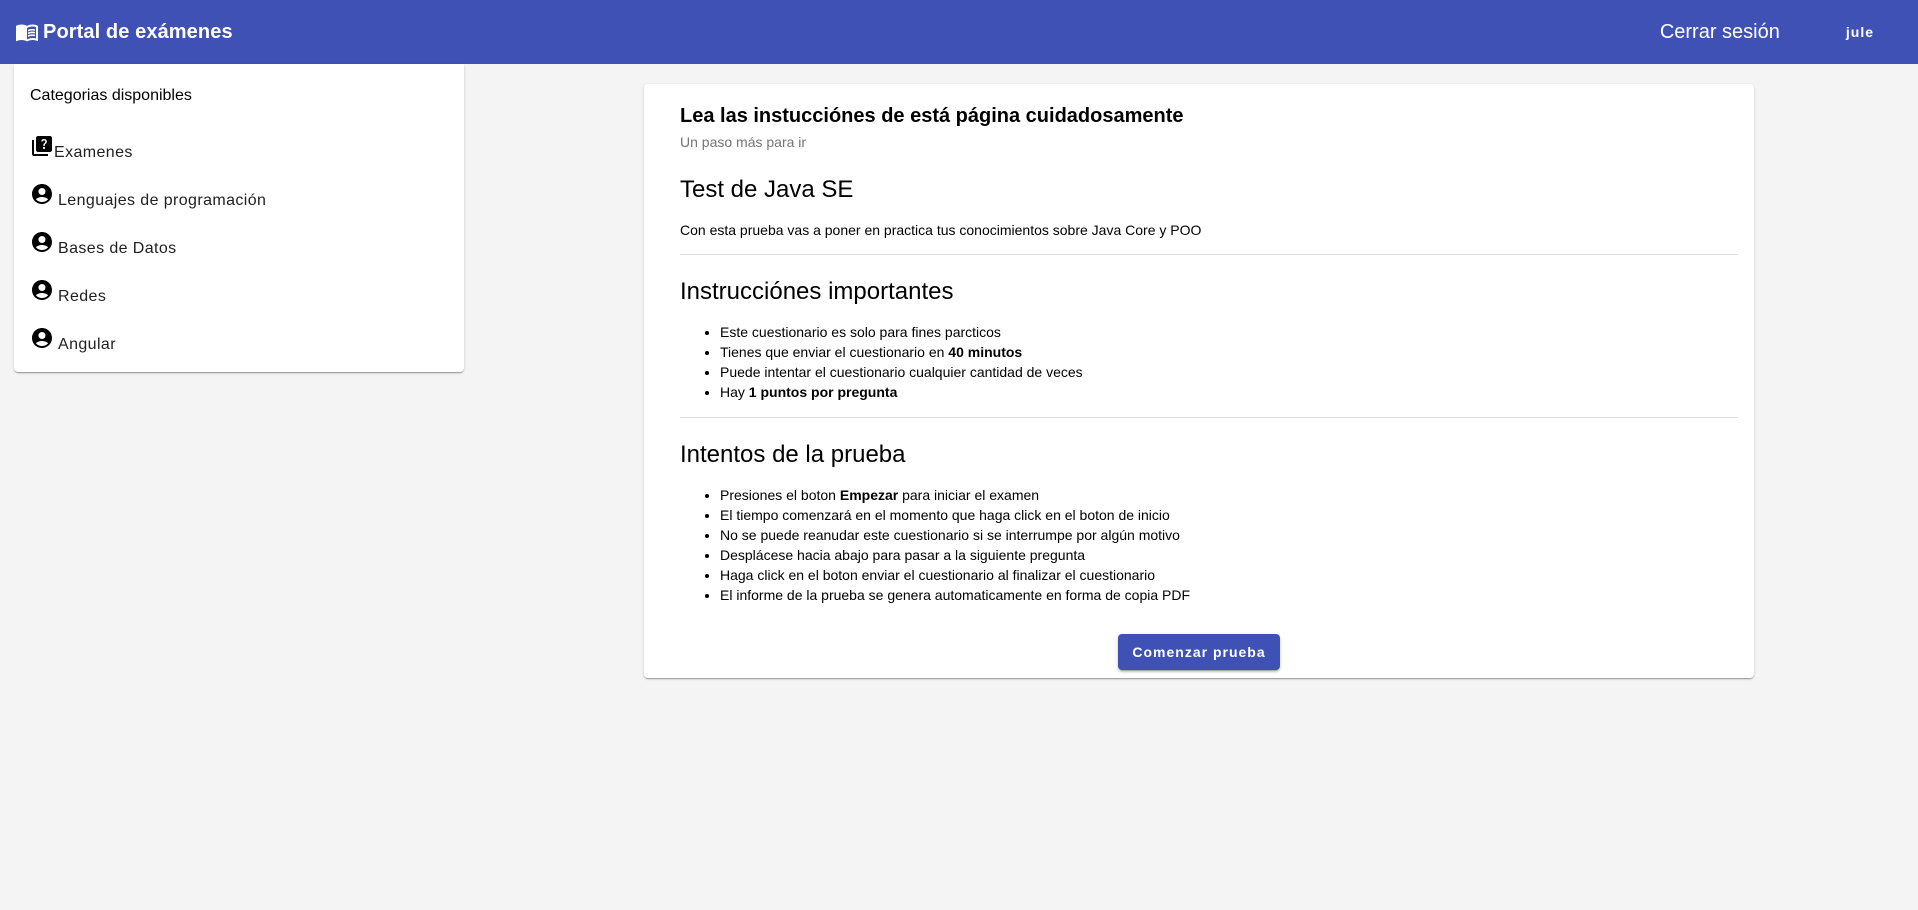  What do you see at coordinates (817, 291) in the screenshot?
I see `instructions-heading: Instrucciónes importantes` at bounding box center [817, 291].